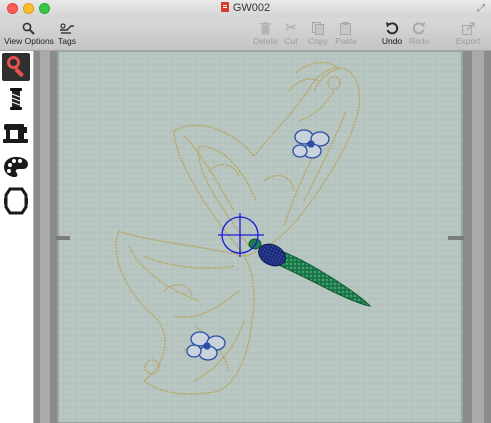 The height and width of the screenshot is (423, 491). Describe the element at coordinates (318, 41) in the screenshot. I see `copy-label: Copy` at that location.